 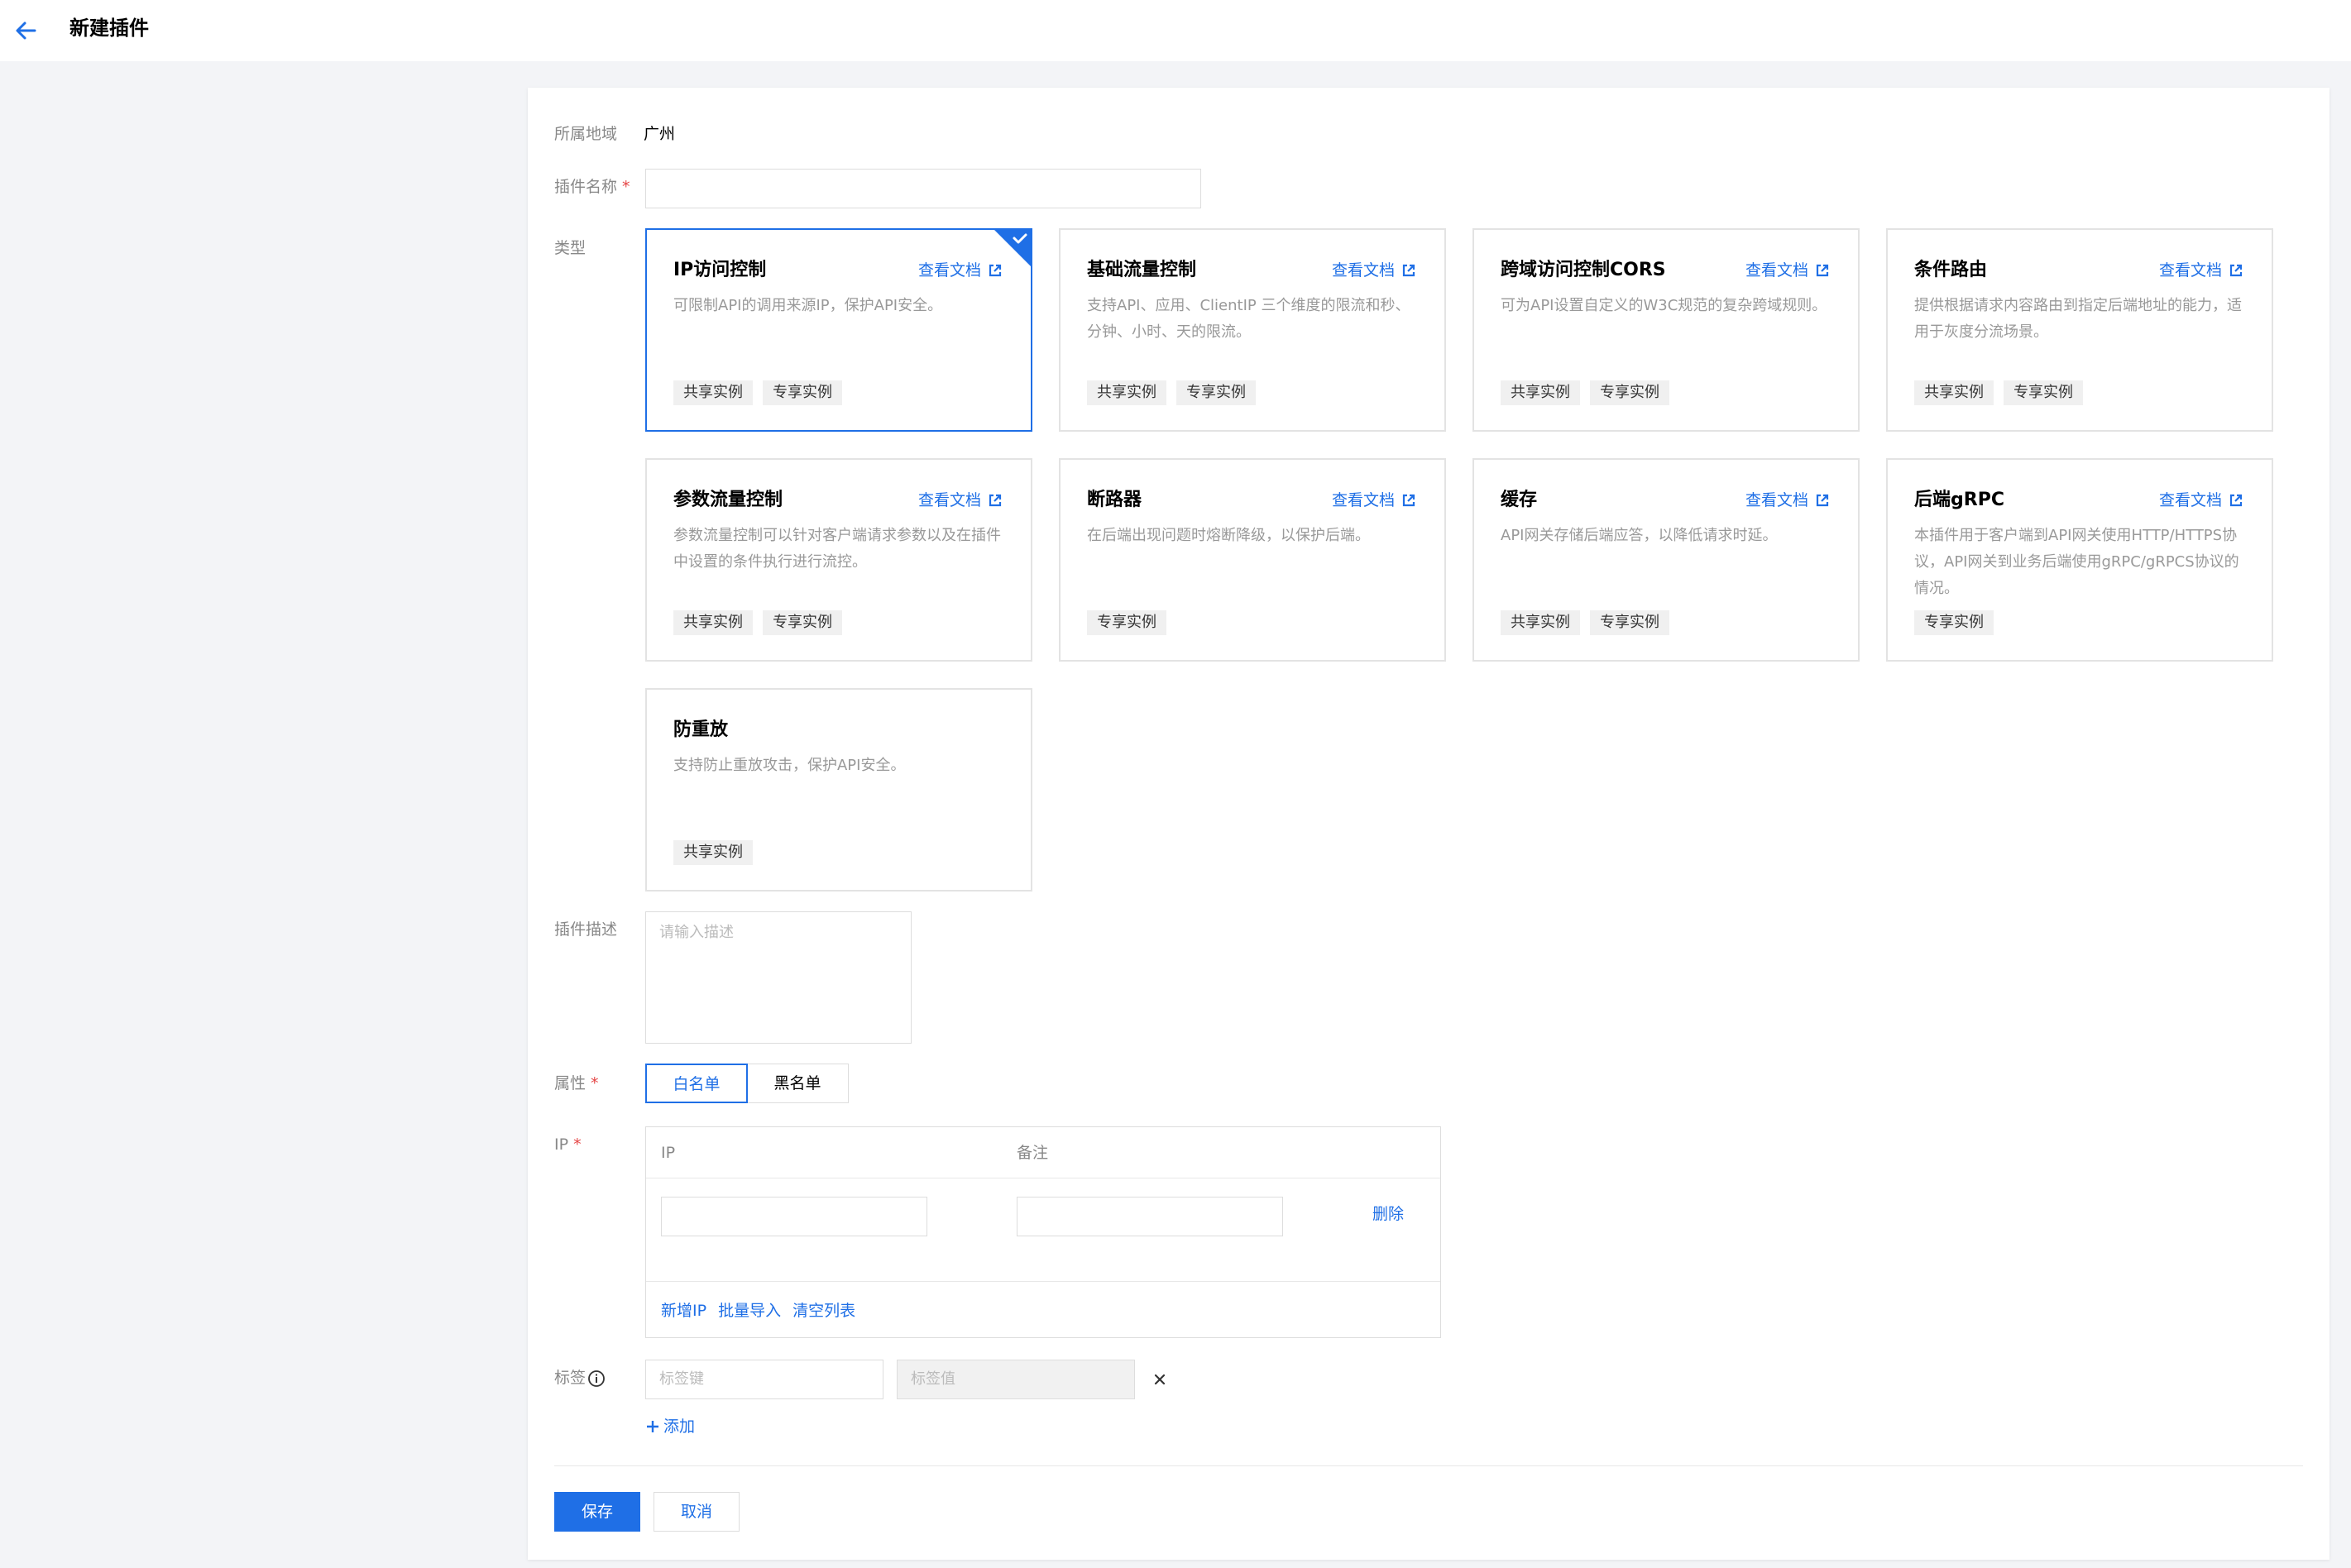 What do you see at coordinates (1228, 535) in the screenshot?
I see `card-description: 在后端出现问题时熔断降级，以保护后端。` at bounding box center [1228, 535].